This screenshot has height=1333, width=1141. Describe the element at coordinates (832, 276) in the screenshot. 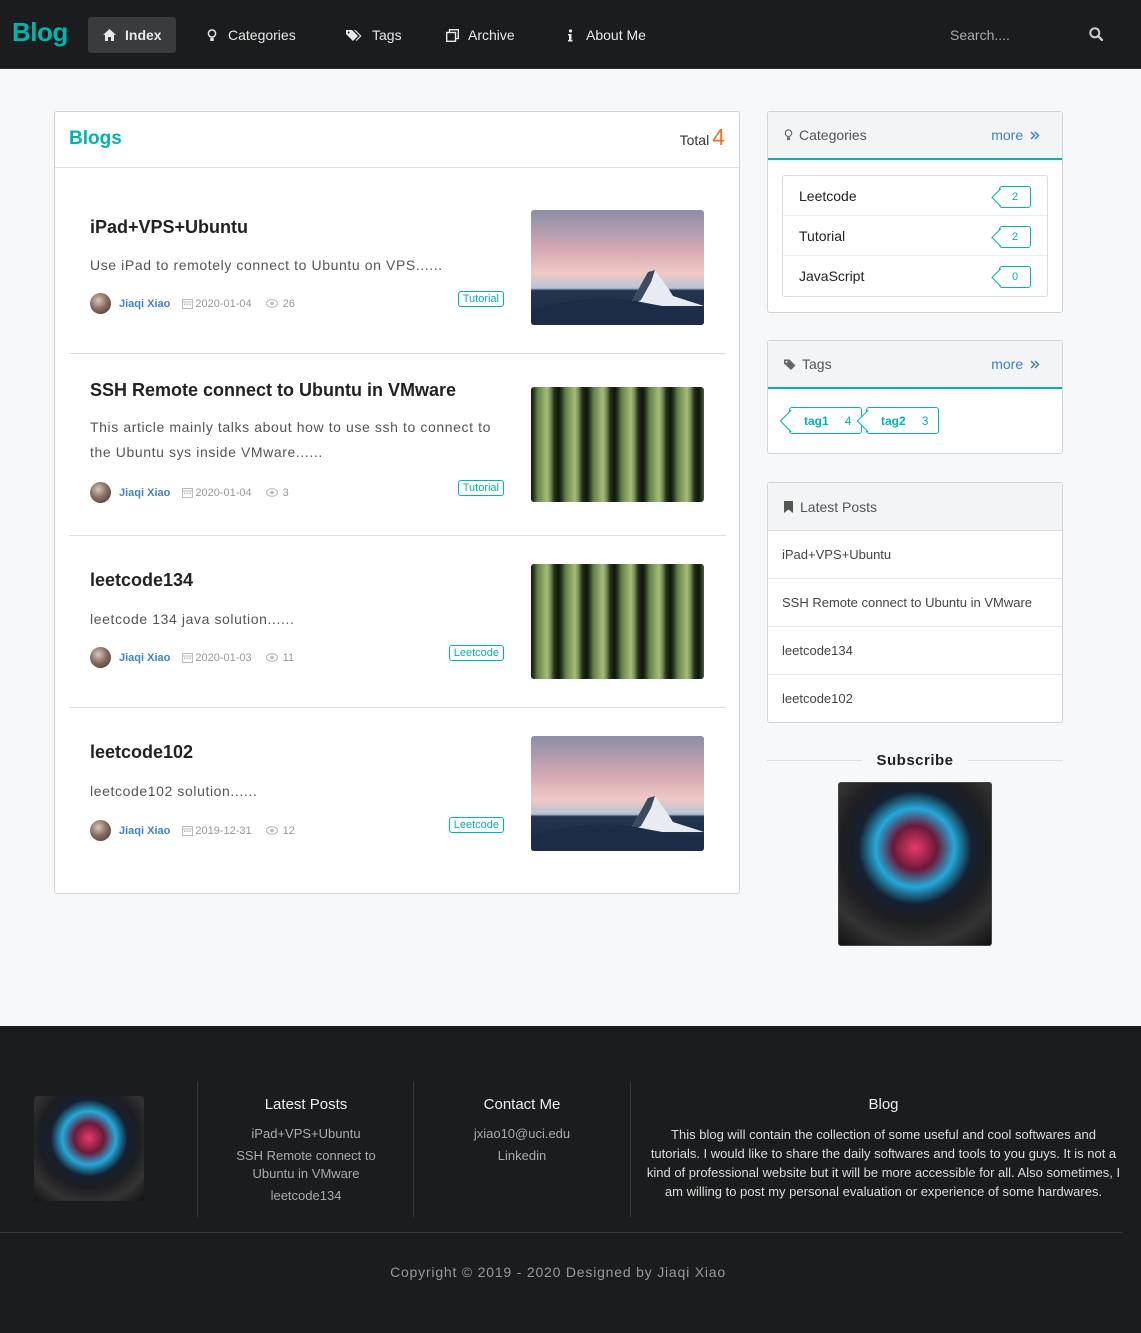

I see `category-name: JavaScript` at that location.